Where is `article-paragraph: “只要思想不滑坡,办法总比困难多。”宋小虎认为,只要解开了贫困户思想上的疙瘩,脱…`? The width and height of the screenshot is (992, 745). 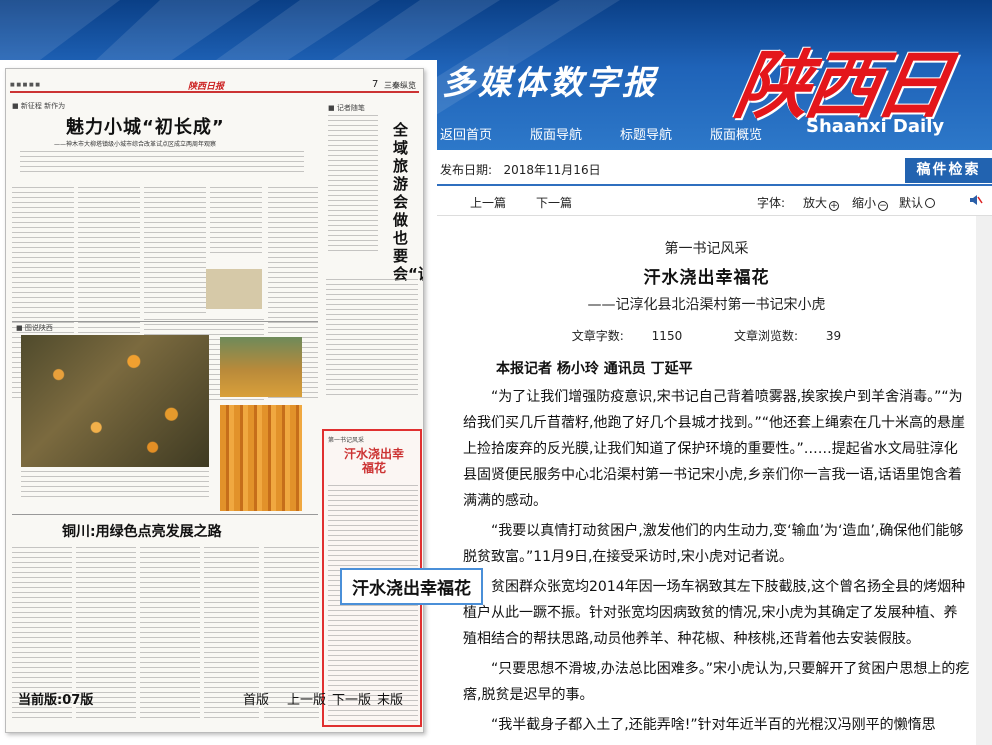
article-paragraph: “只要思想不滑坡,办法总比困难多。”宋小虎认为,只要解开了贫困户思想上的疙瘩,脱… is located at coordinates (716, 682).